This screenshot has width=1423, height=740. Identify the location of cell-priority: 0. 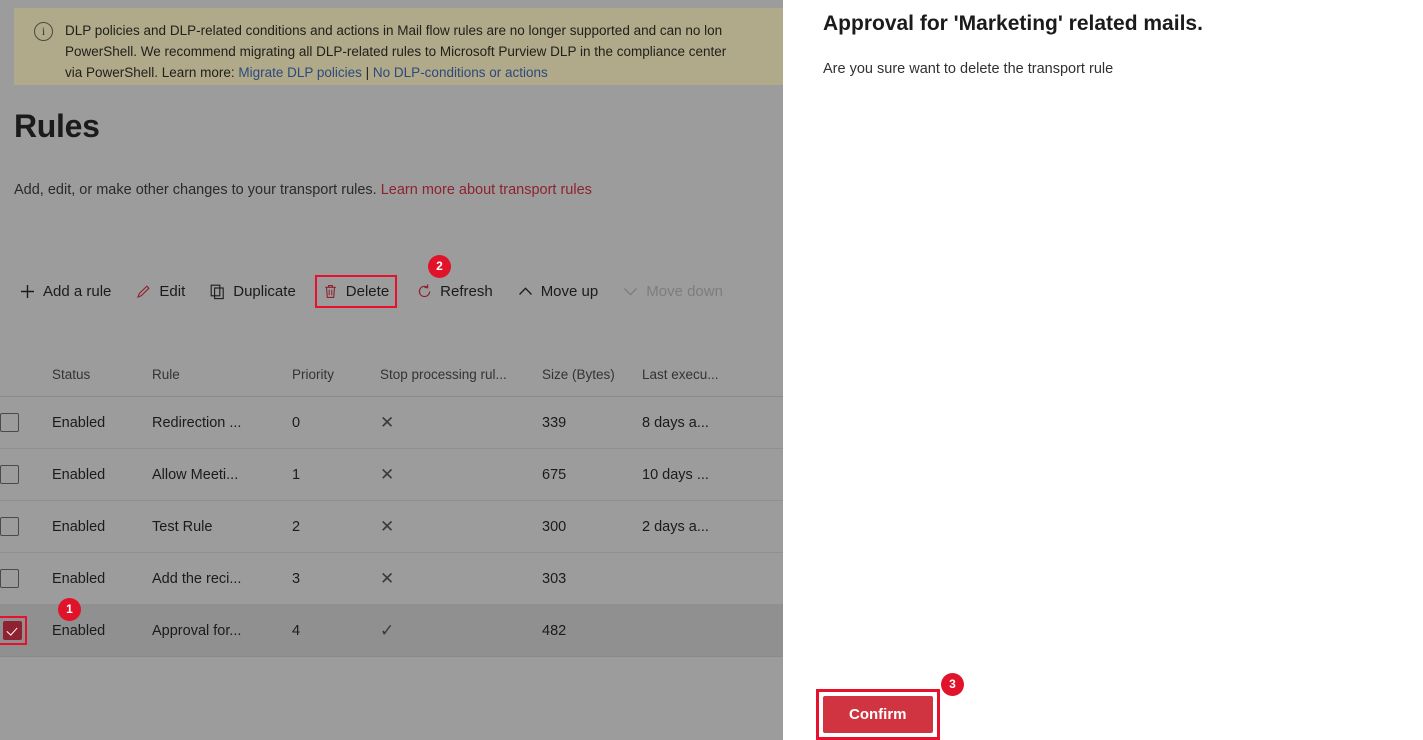
(296, 422).